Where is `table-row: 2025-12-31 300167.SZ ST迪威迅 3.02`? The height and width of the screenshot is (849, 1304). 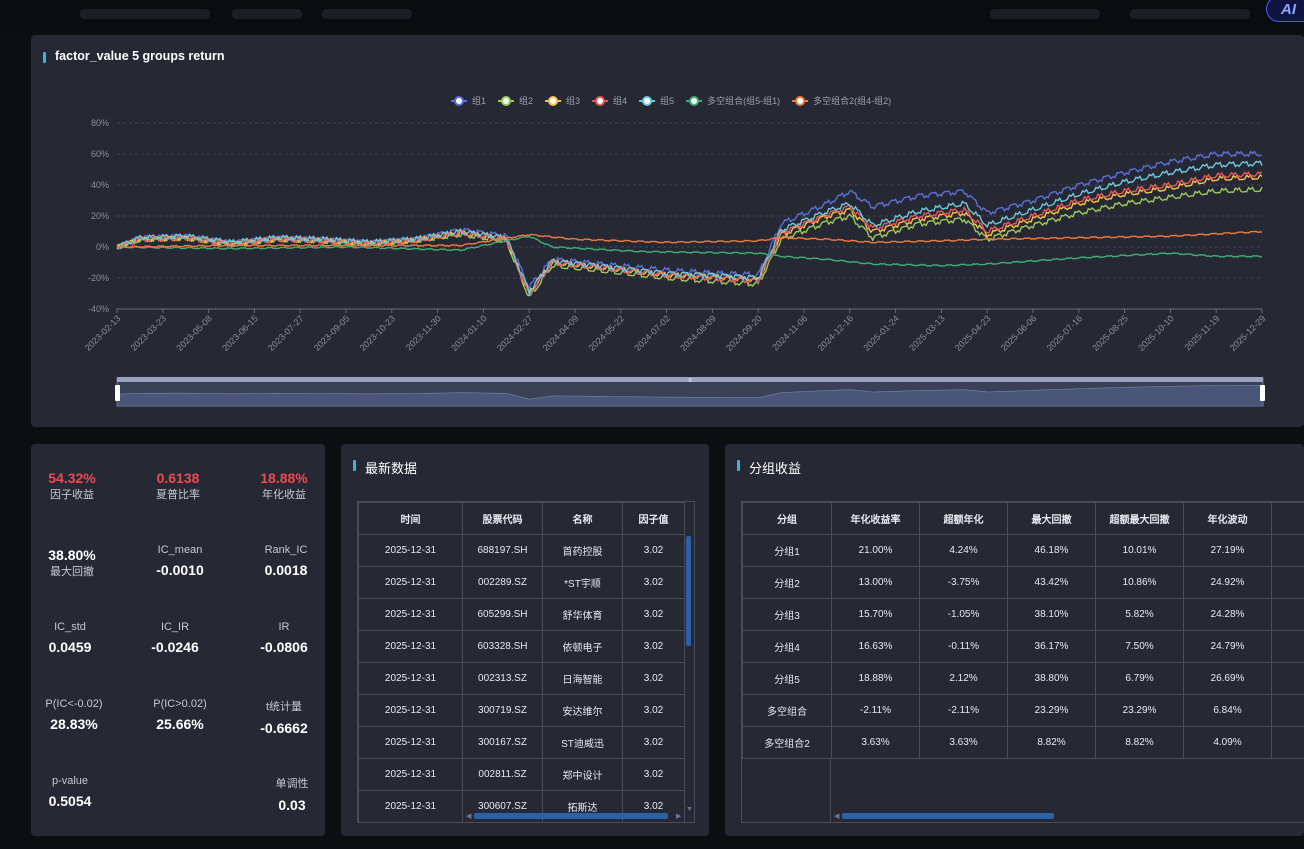 table-row: 2025-12-31 300167.SZ ST迪威迅 3.02 is located at coordinates (521, 742).